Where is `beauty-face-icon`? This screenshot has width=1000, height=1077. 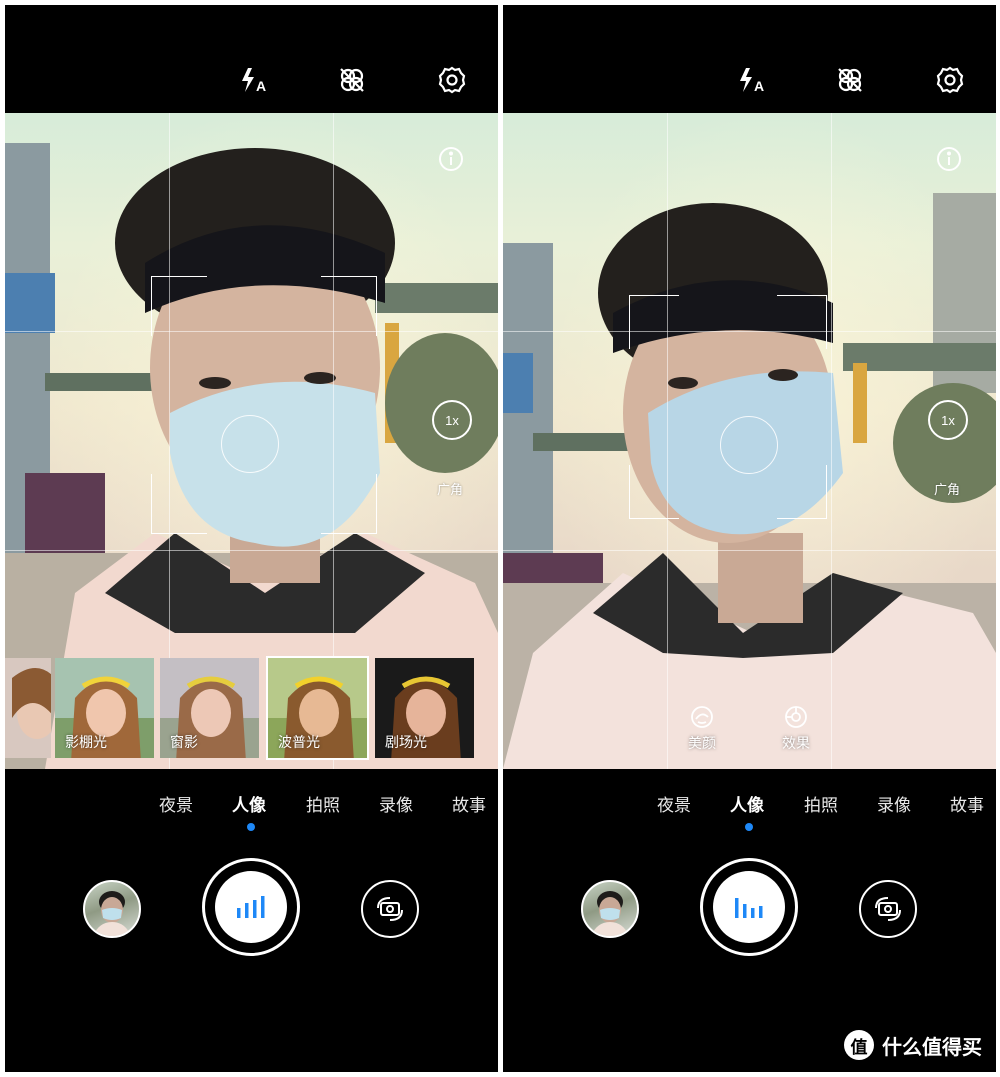
beauty-face-icon is located at coordinates (702, 717).